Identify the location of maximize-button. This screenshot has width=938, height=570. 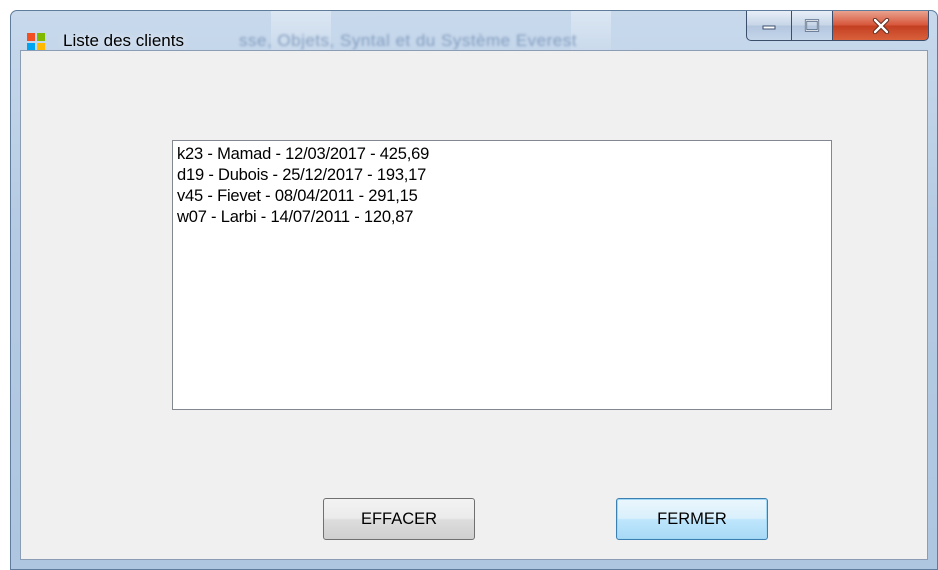
(812, 26).